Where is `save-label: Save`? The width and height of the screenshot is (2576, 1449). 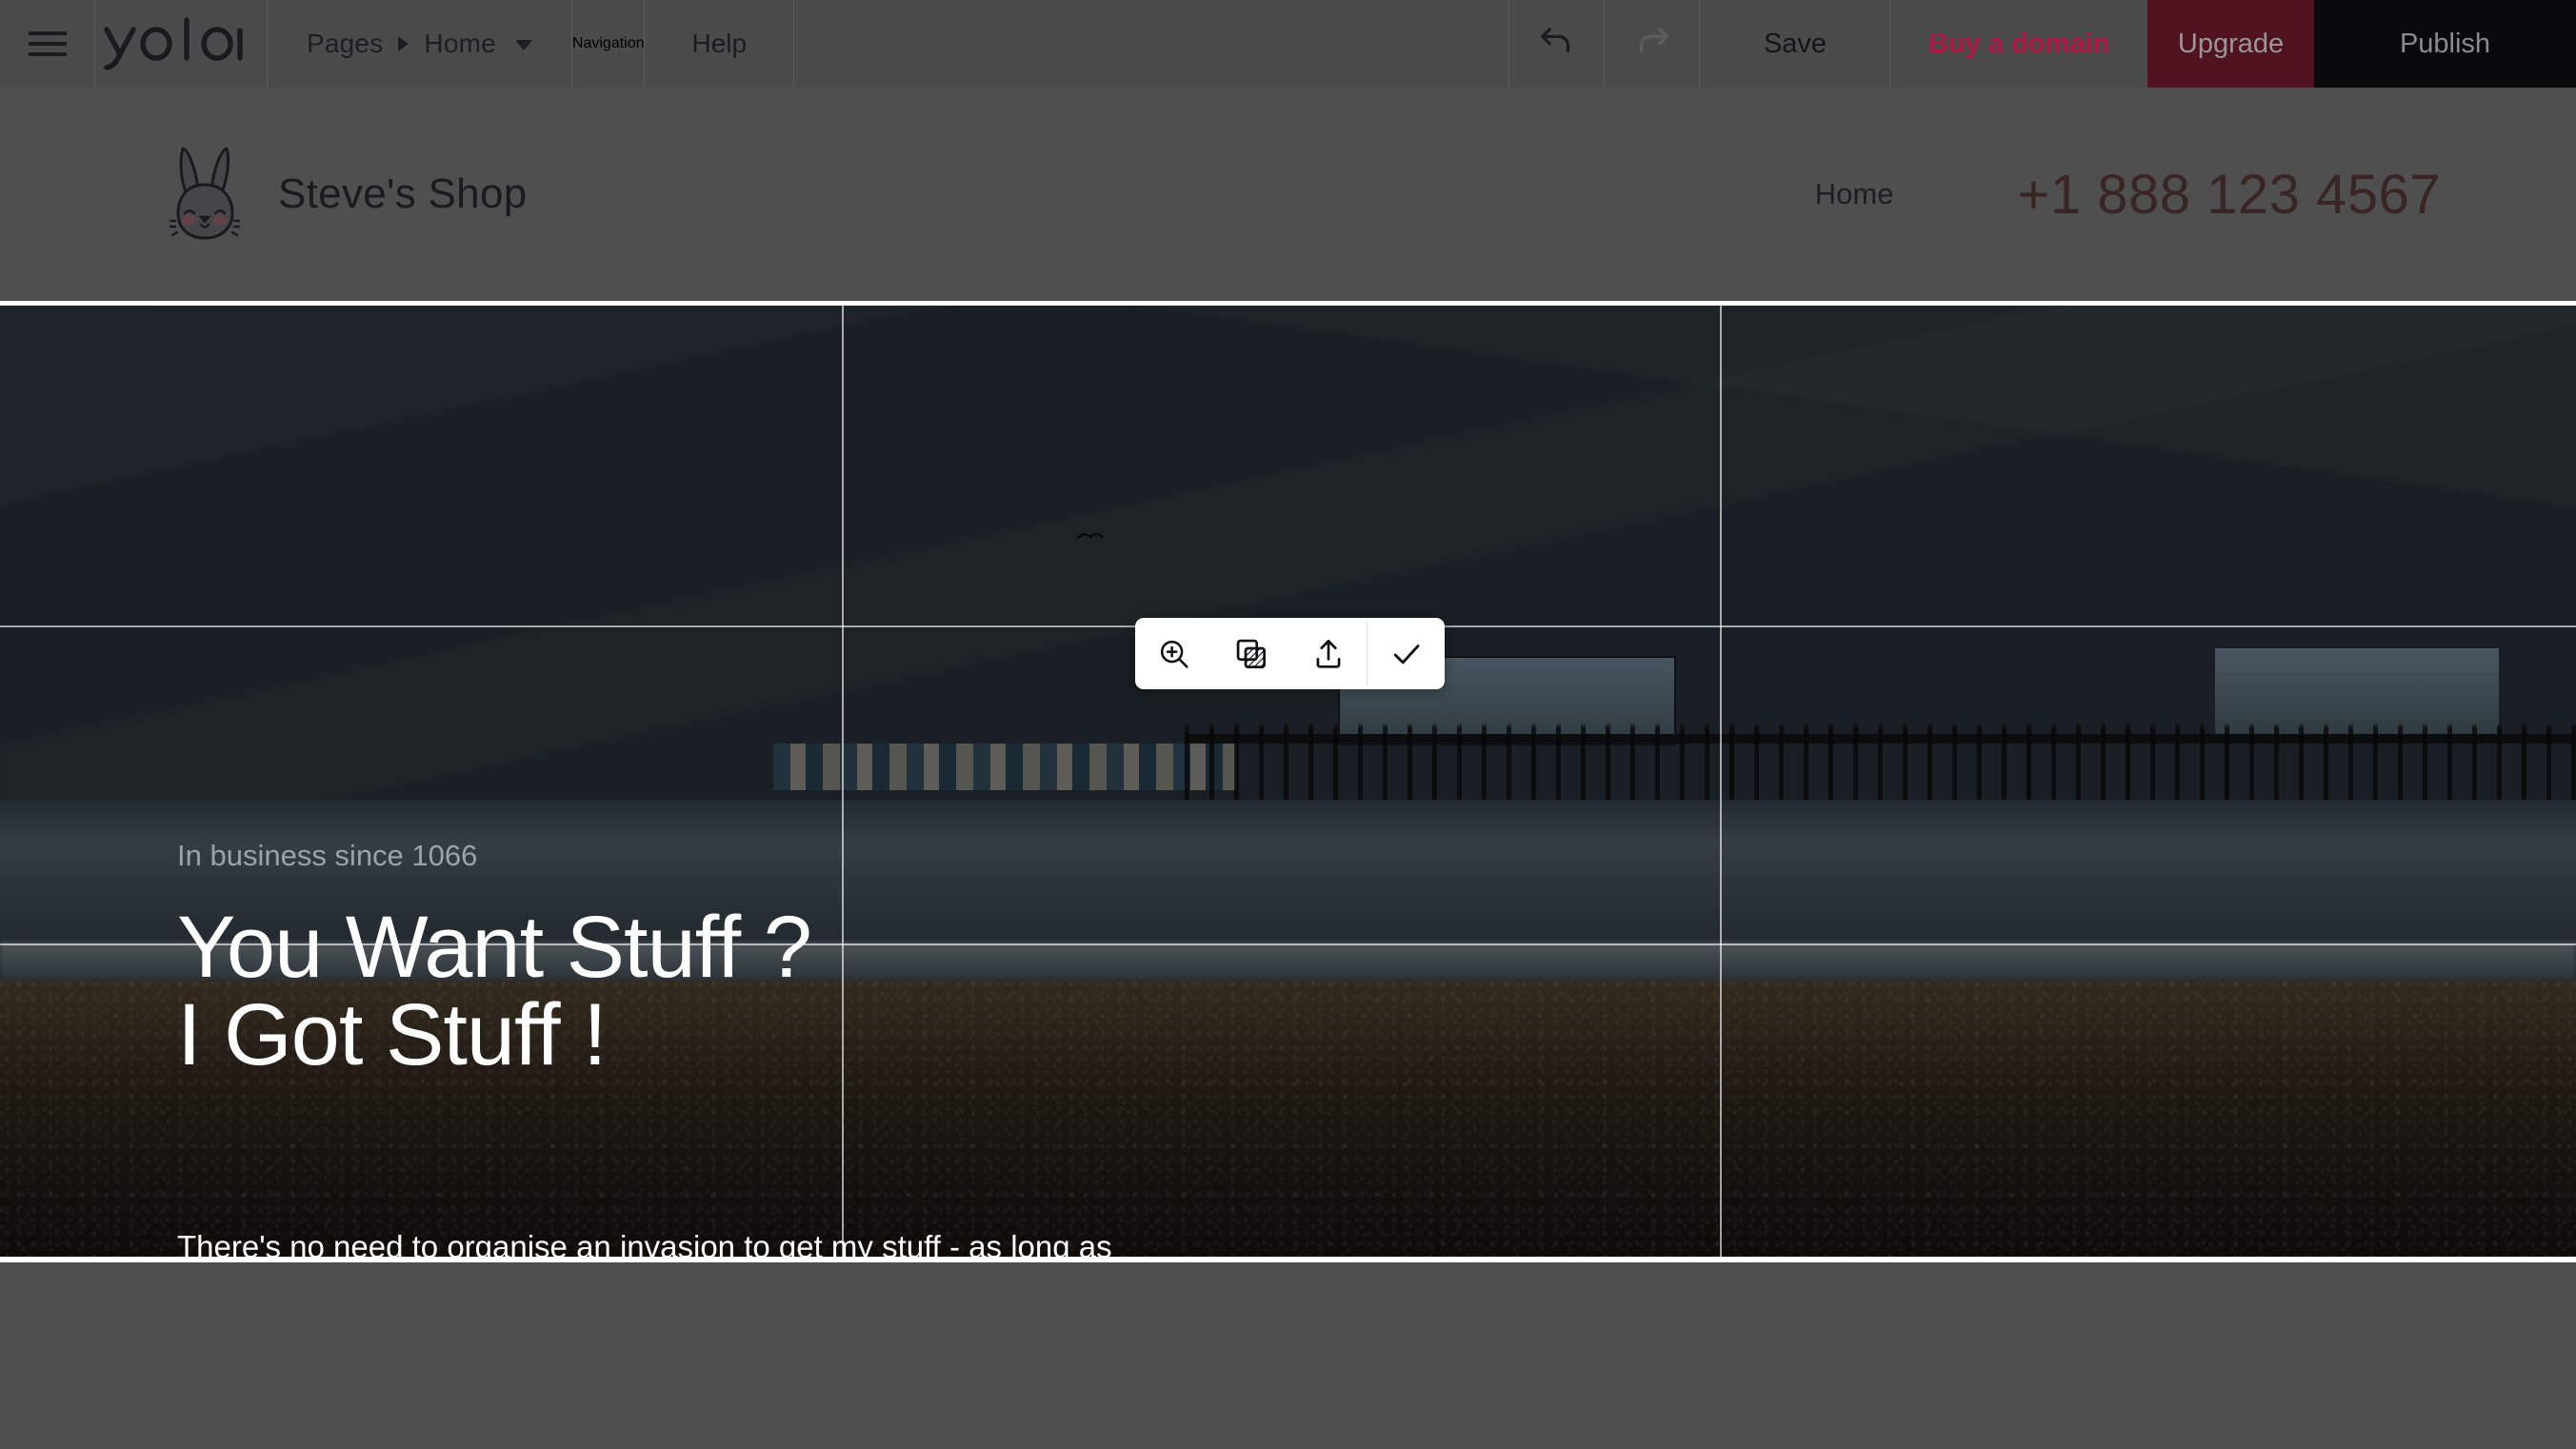 save-label: Save is located at coordinates (1795, 43).